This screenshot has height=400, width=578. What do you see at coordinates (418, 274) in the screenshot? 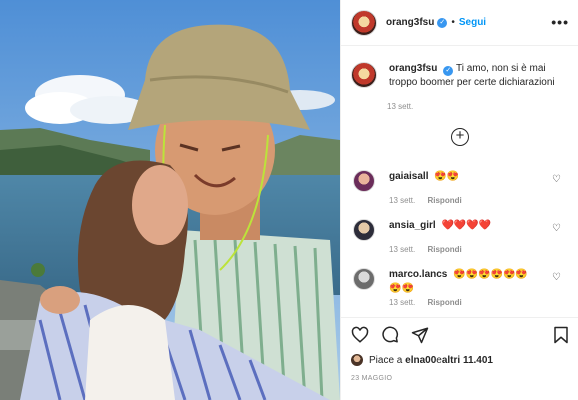
I see `commenter-username: marco.lancs` at bounding box center [418, 274].